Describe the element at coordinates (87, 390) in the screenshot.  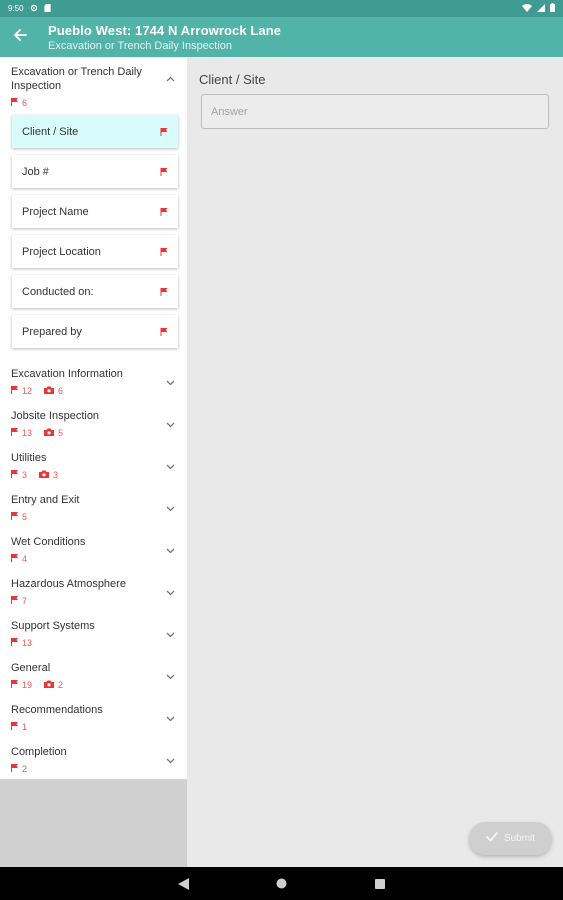
I see `section-counts: 12 6` at that location.